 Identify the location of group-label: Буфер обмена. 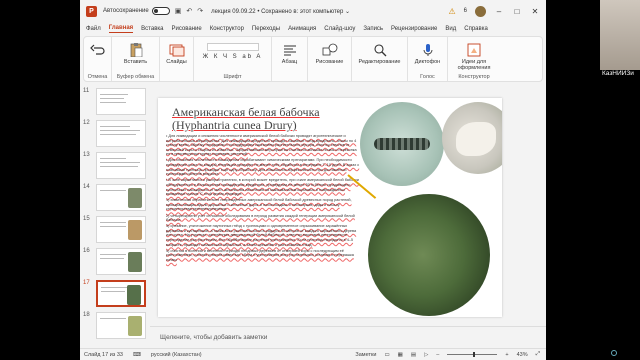
(135, 77).